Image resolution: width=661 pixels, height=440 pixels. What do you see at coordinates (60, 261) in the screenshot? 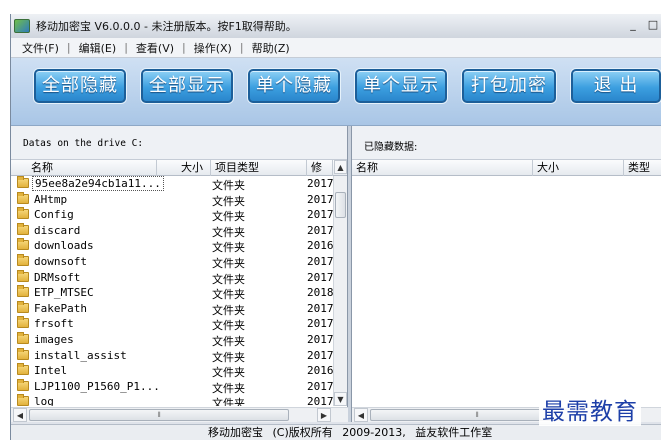
I see `file-name: downsoft` at bounding box center [60, 261].